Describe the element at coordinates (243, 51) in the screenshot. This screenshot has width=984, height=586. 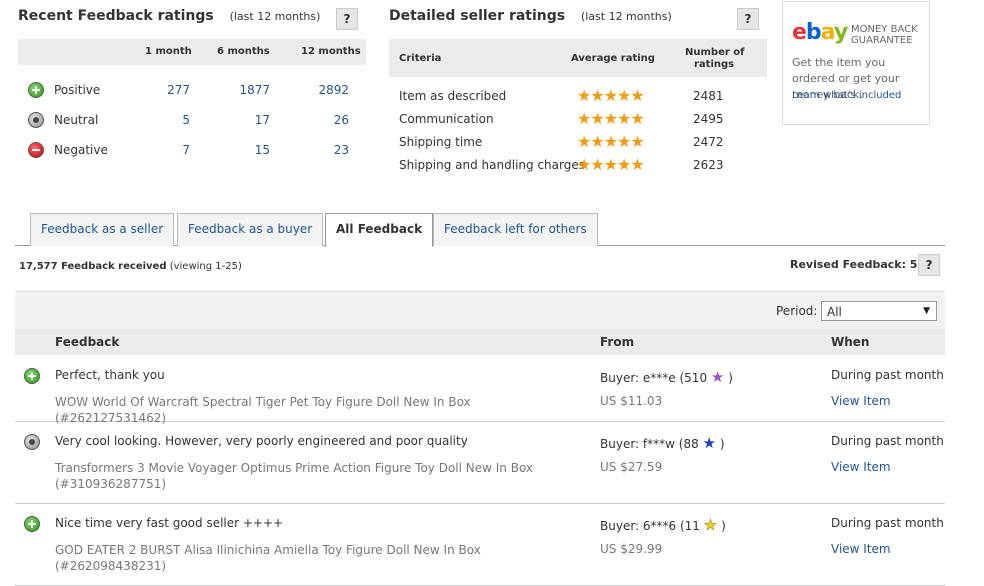
I see `col-6-months: 6 months` at that location.